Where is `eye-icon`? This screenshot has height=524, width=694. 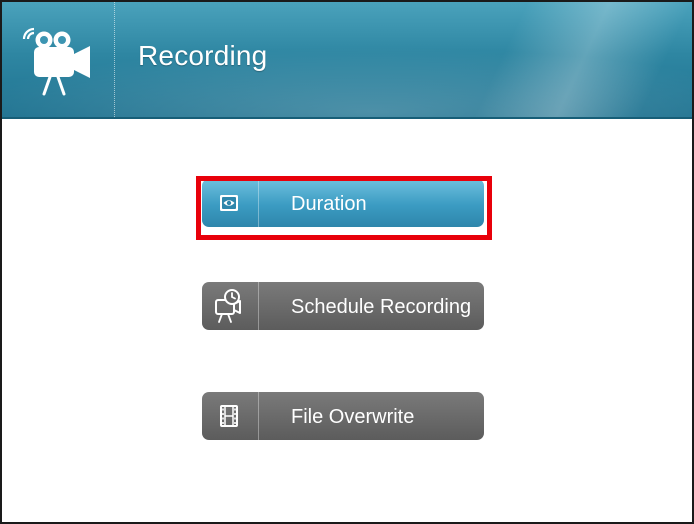
eye-icon is located at coordinates (229, 203).